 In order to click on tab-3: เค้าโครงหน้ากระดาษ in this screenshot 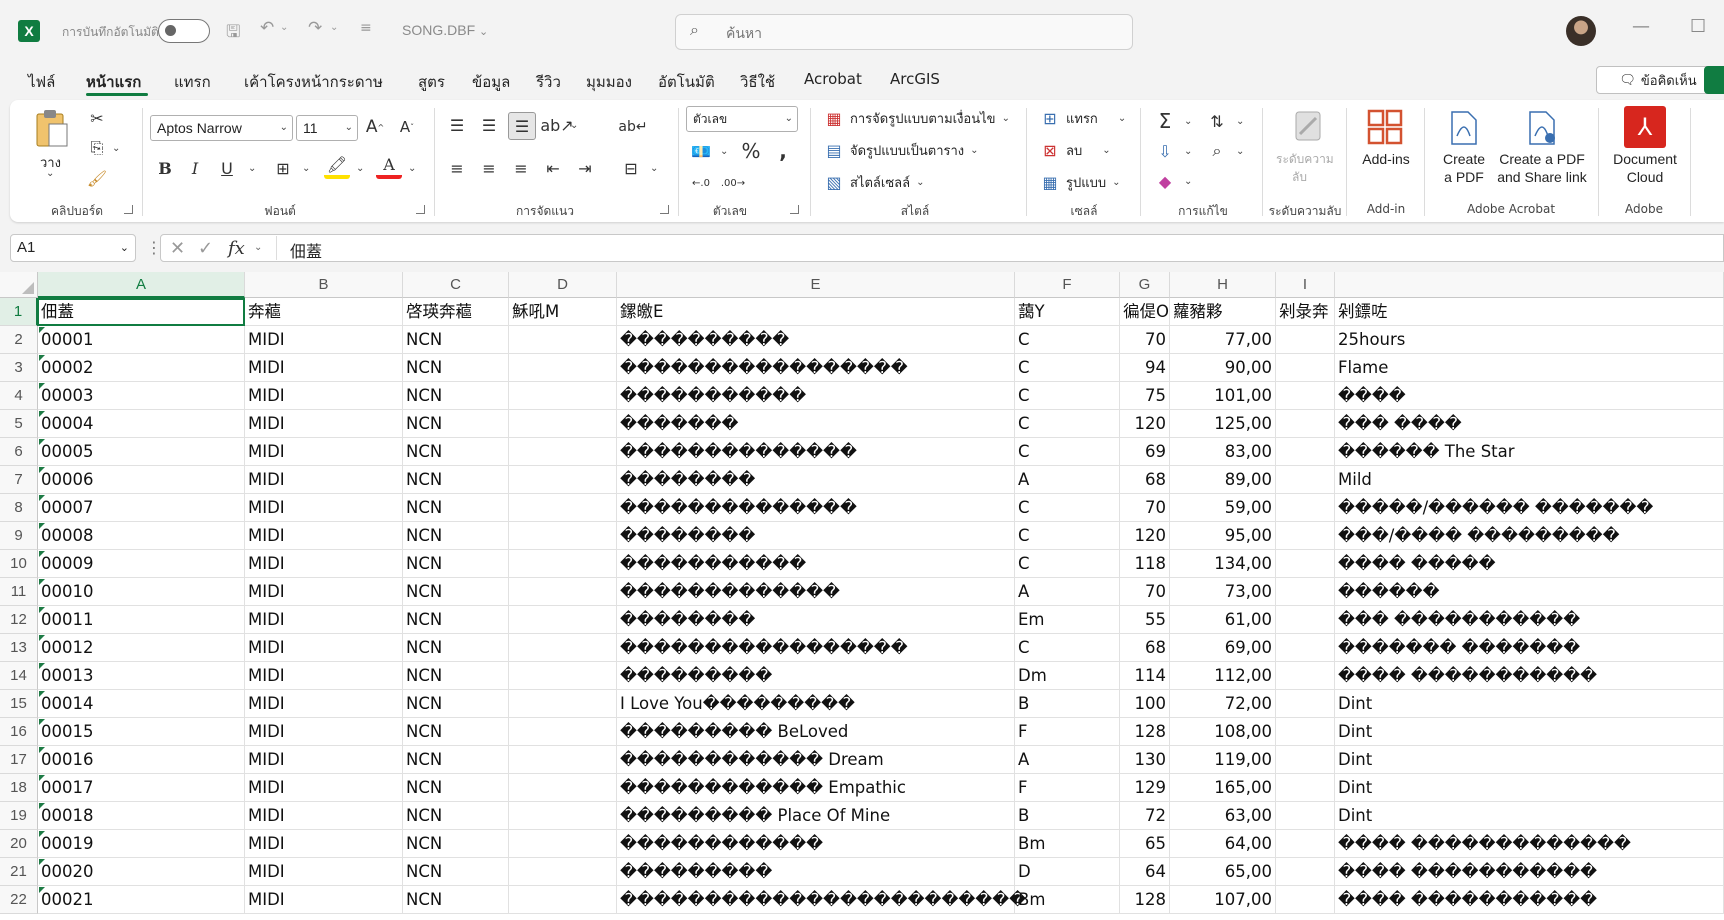, I will do `click(313, 82)`.